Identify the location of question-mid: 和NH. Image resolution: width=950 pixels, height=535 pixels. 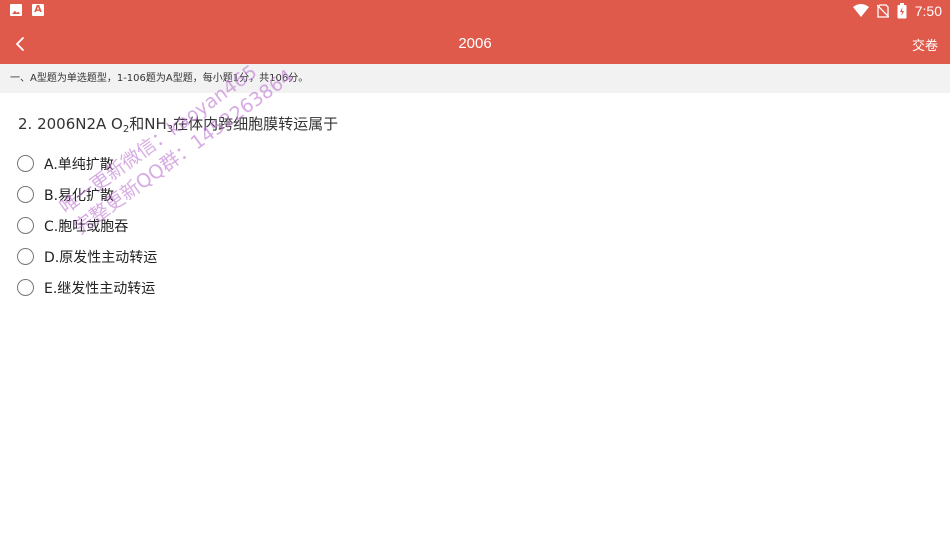
(148, 124).